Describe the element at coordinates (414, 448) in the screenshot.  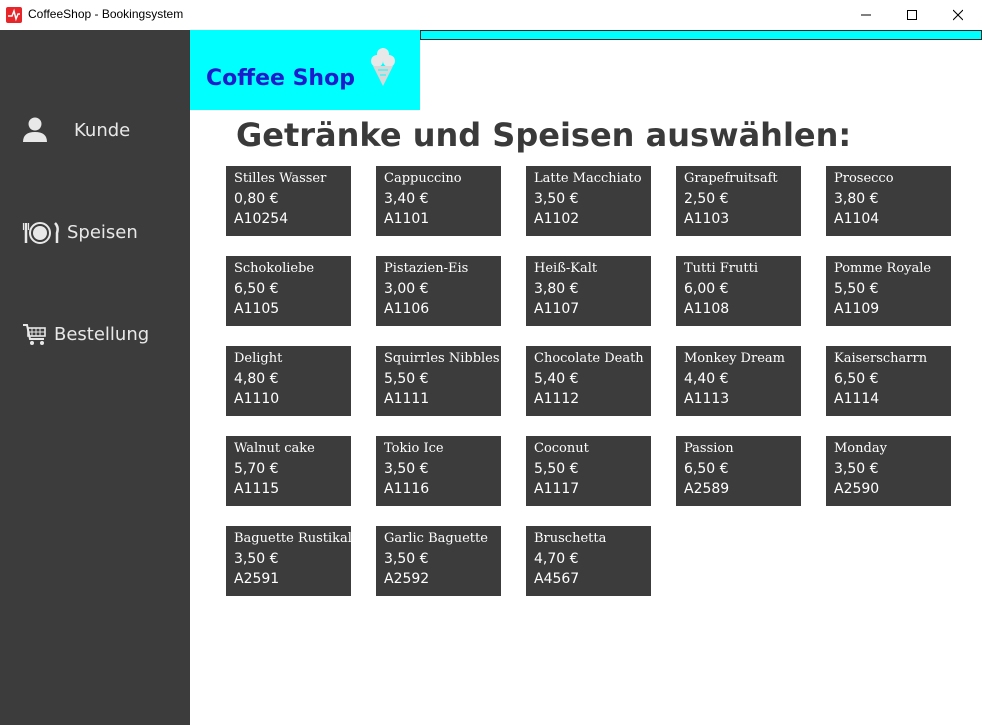
I see `product-name: Tokio Ice` at that location.